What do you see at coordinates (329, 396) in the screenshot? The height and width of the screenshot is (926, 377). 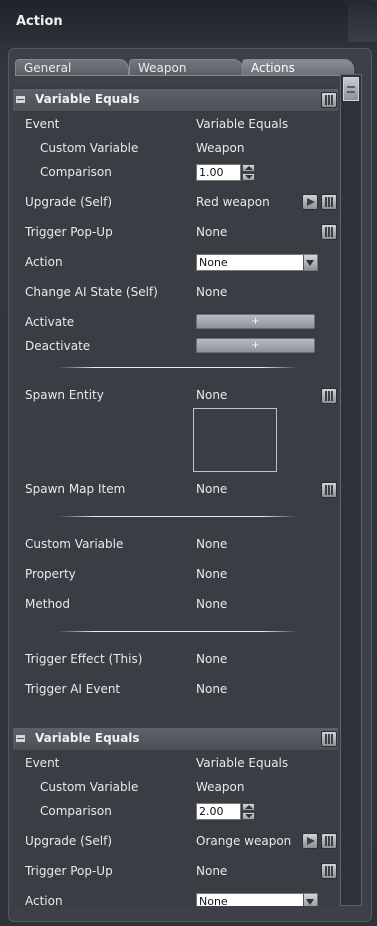 I see `clear-spawn-entity-trash-icon` at bounding box center [329, 396].